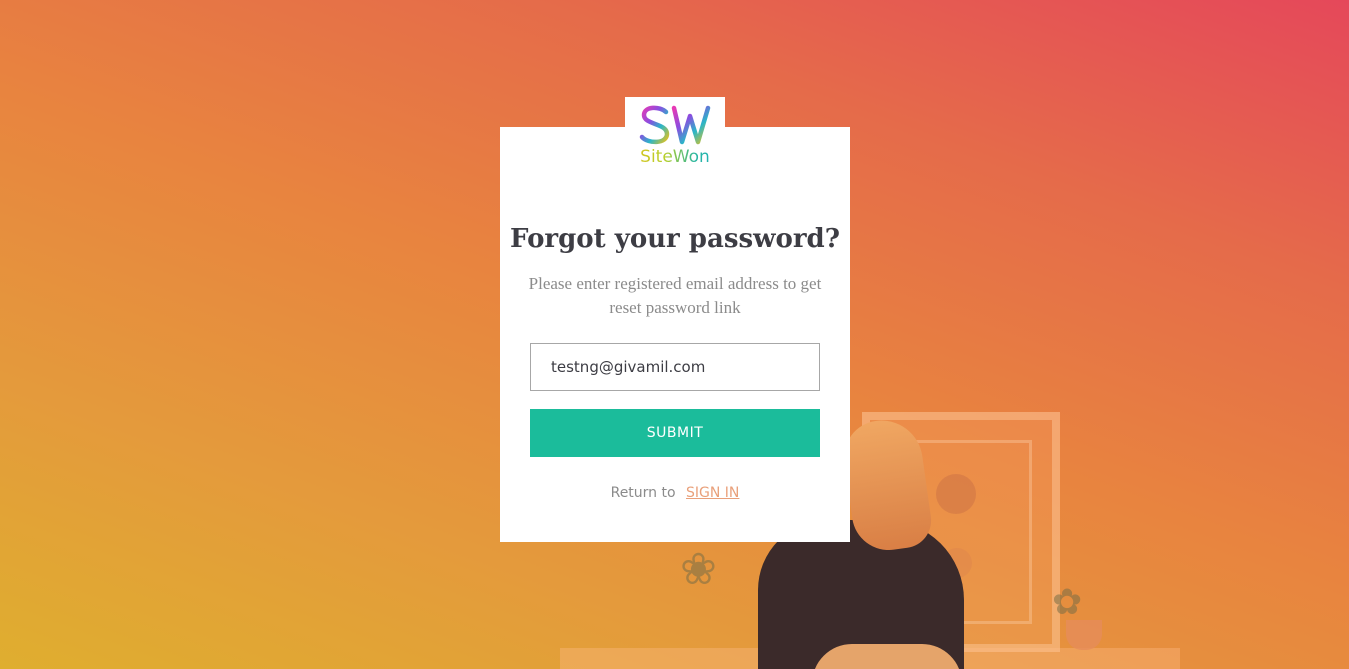 Image resolution: width=1349 pixels, height=669 pixels. Describe the element at coordinates (675, 433) in the screenshot. I see `submit-button: SUBMIT` at that location.